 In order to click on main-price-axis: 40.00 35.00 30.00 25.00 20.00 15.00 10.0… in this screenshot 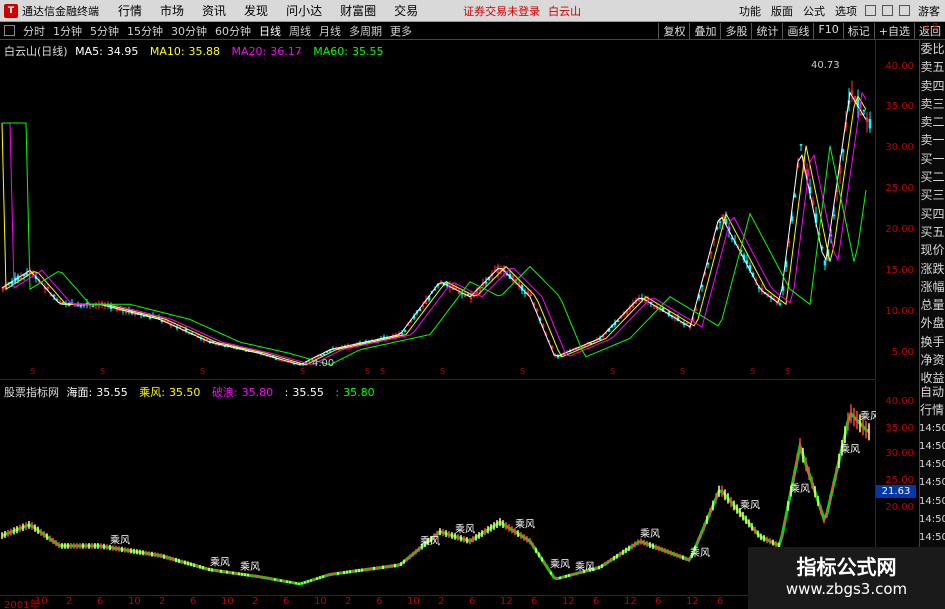, I will do `click(896, 210)`.